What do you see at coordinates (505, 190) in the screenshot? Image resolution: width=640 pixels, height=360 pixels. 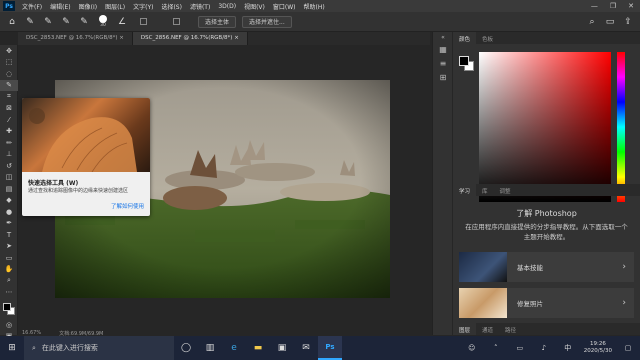 I see `tab-adjustments: 调整` at bounding box center [505, 190].